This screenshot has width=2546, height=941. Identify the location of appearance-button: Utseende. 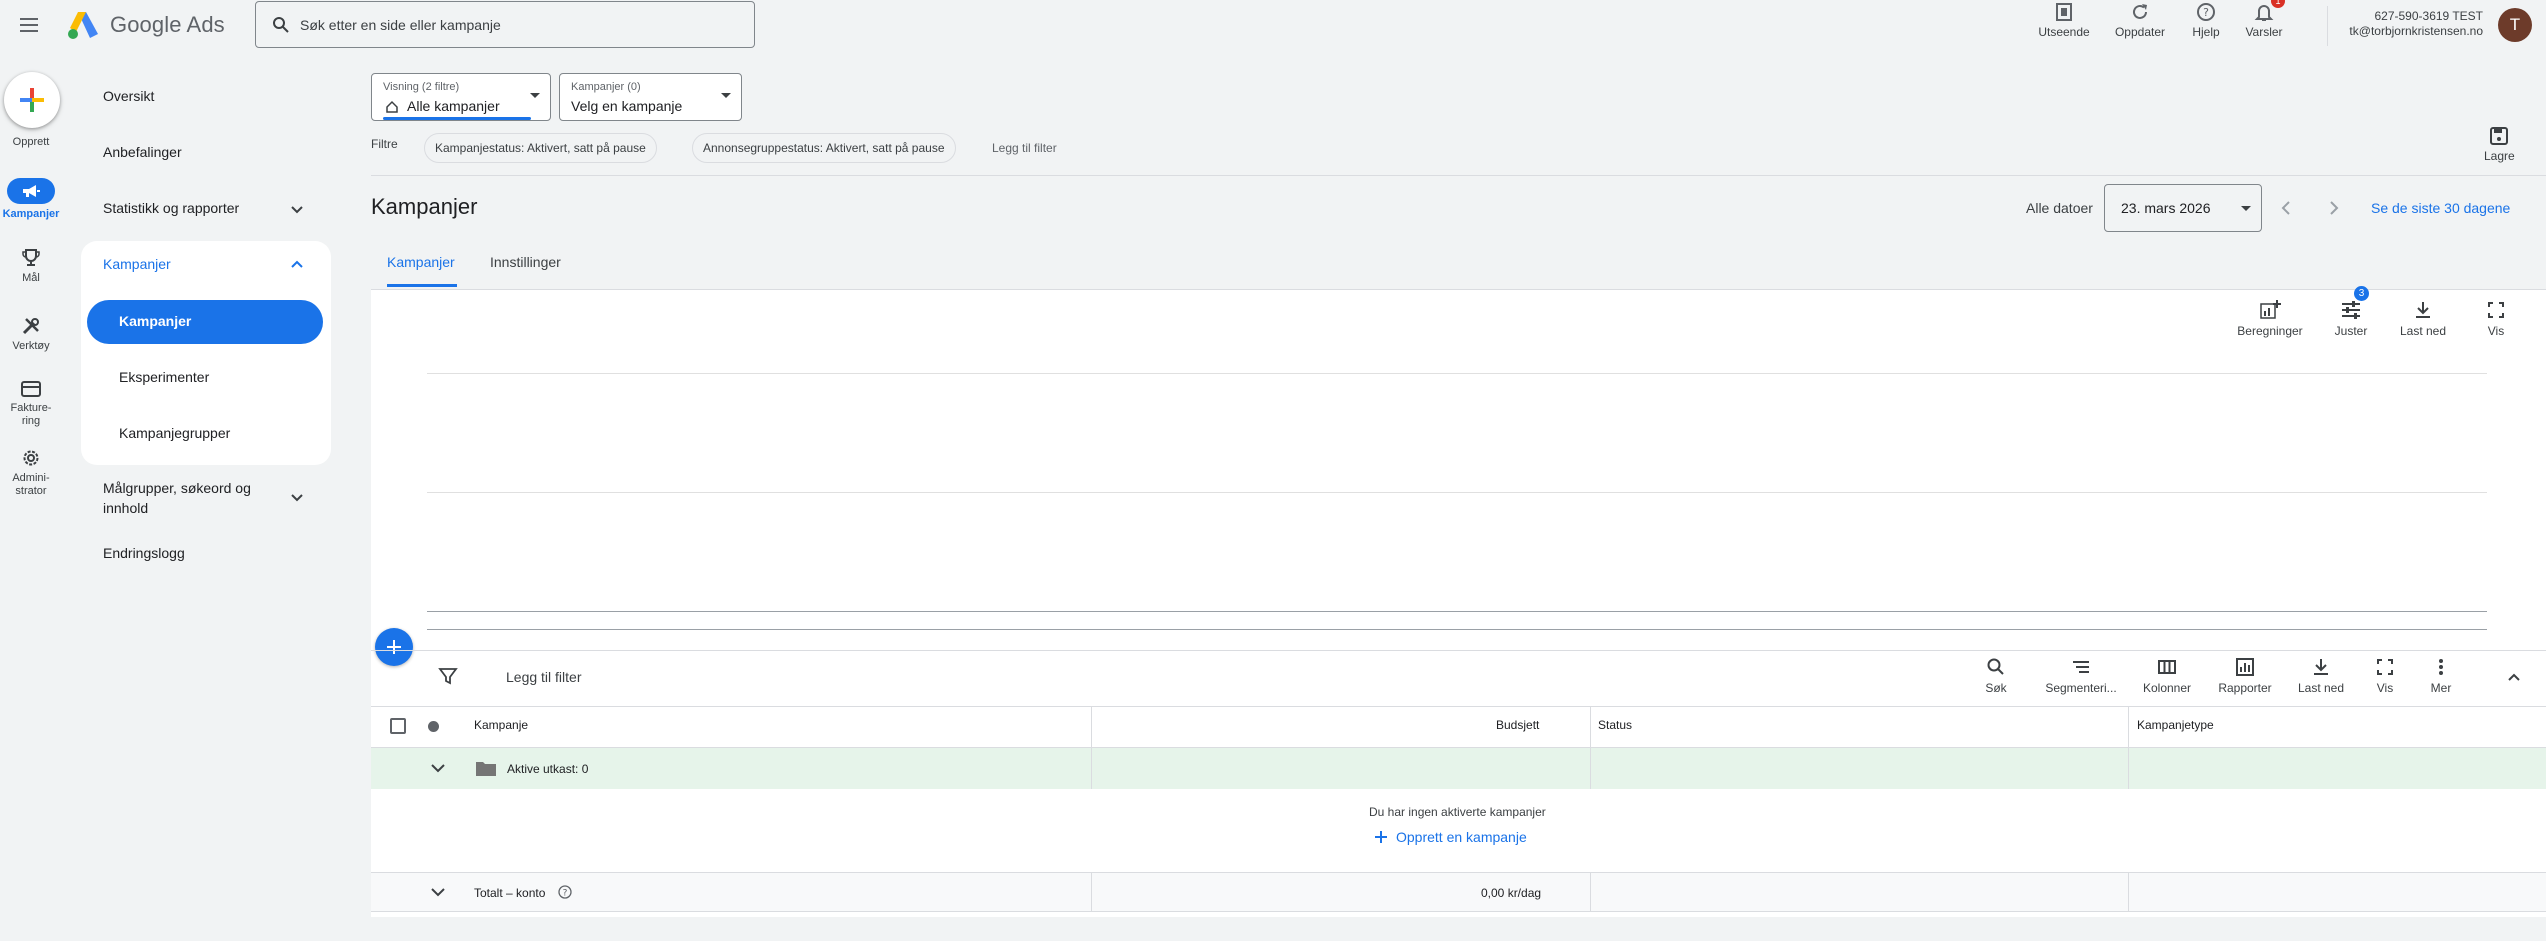
(2064, 24).